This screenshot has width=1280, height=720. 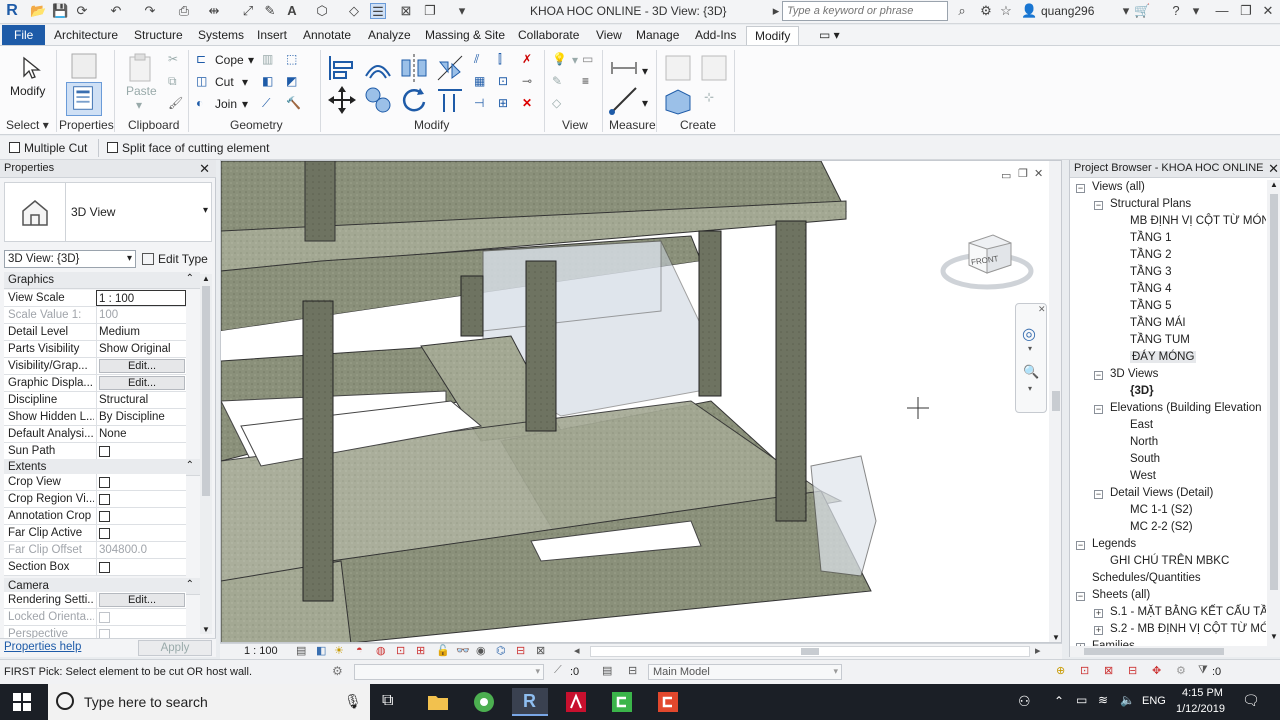 I want to click on paint-icon: ◧, so click(x=270, y=82).